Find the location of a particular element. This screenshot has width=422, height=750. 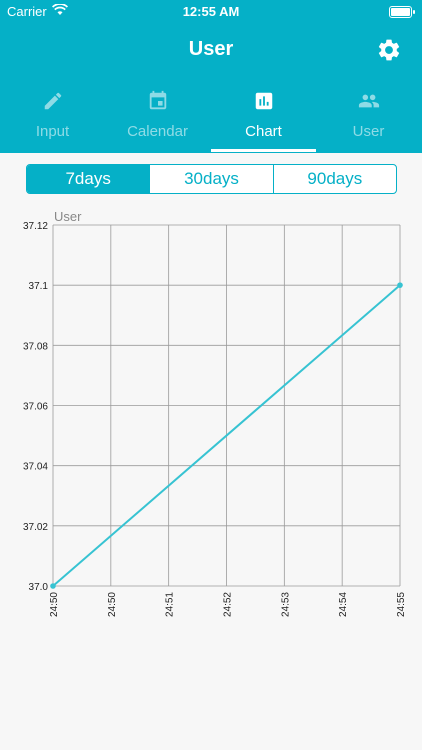

y-tick-label: 37.12 is located at coordinates (35, 226).